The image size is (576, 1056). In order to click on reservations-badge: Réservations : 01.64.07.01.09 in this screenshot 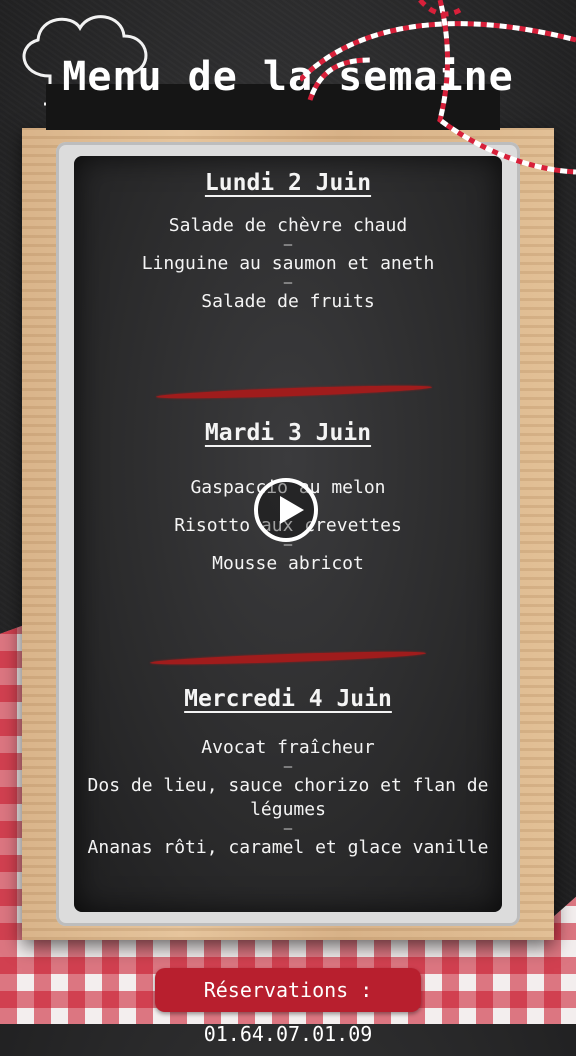, I will do `click(288, 1007)`.